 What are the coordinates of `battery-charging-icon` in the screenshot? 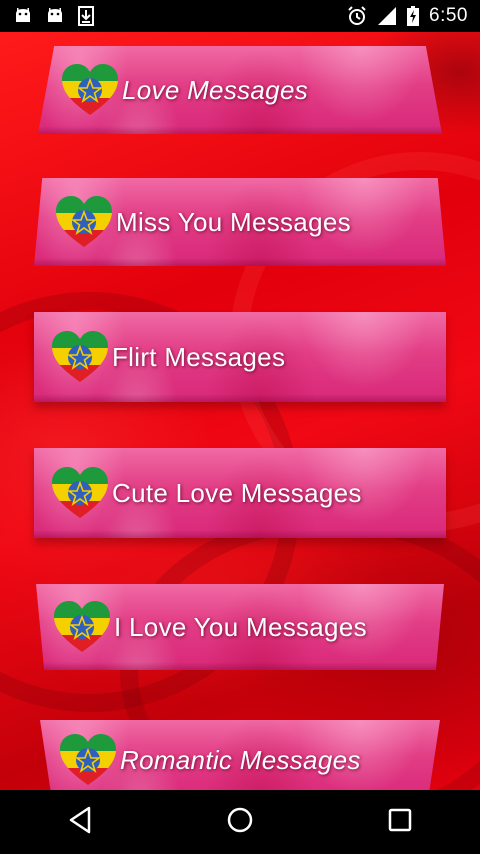 It's located at (413, 16).